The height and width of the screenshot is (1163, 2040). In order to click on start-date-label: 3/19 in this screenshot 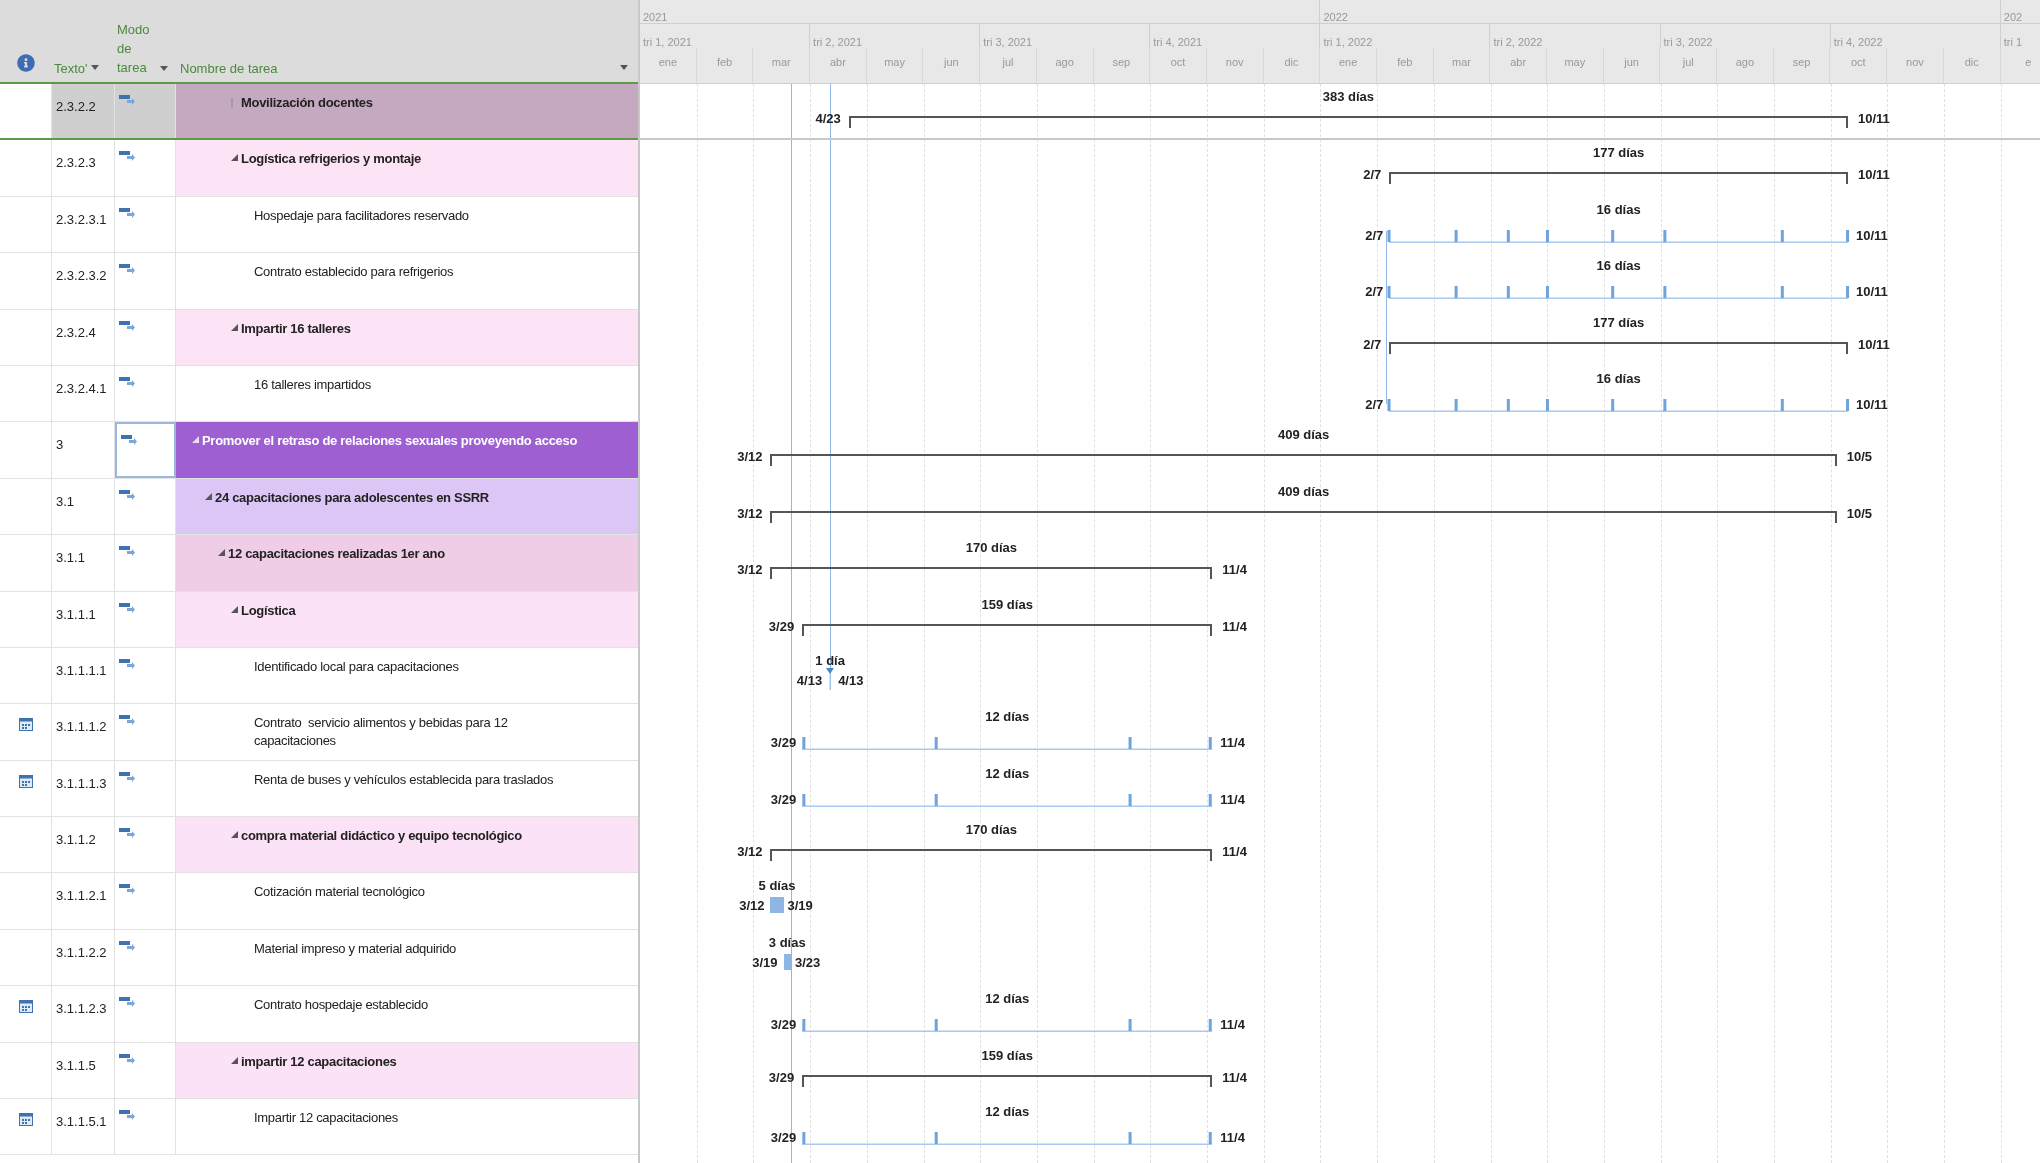, I will do `click(765, 962)`.